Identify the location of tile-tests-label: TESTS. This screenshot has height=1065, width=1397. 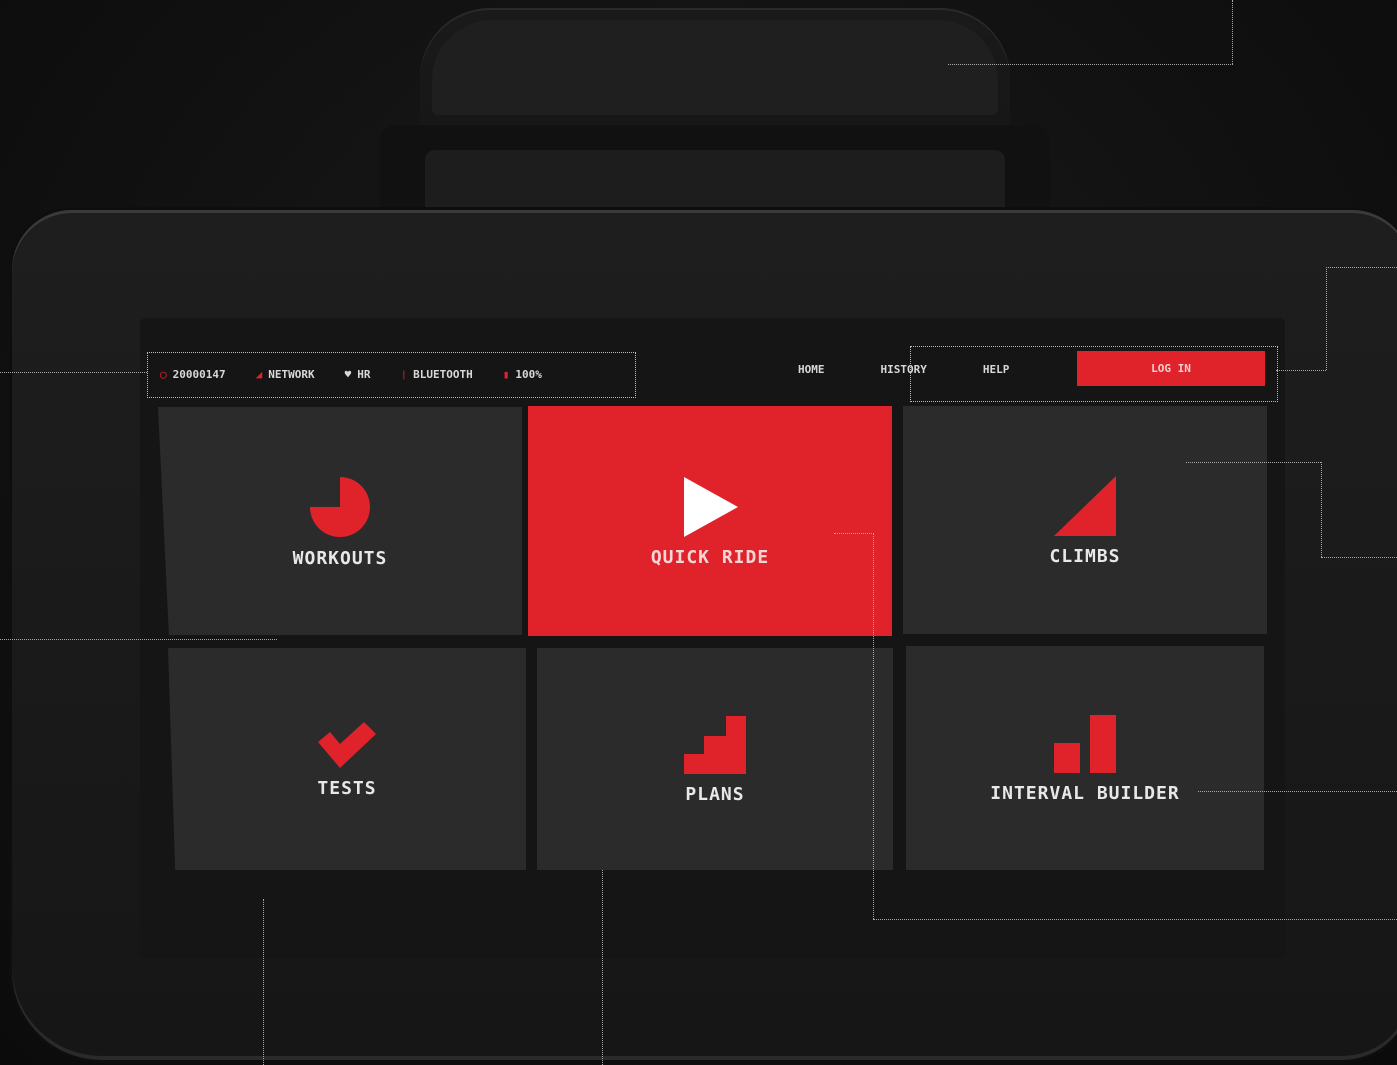
(347, 788).